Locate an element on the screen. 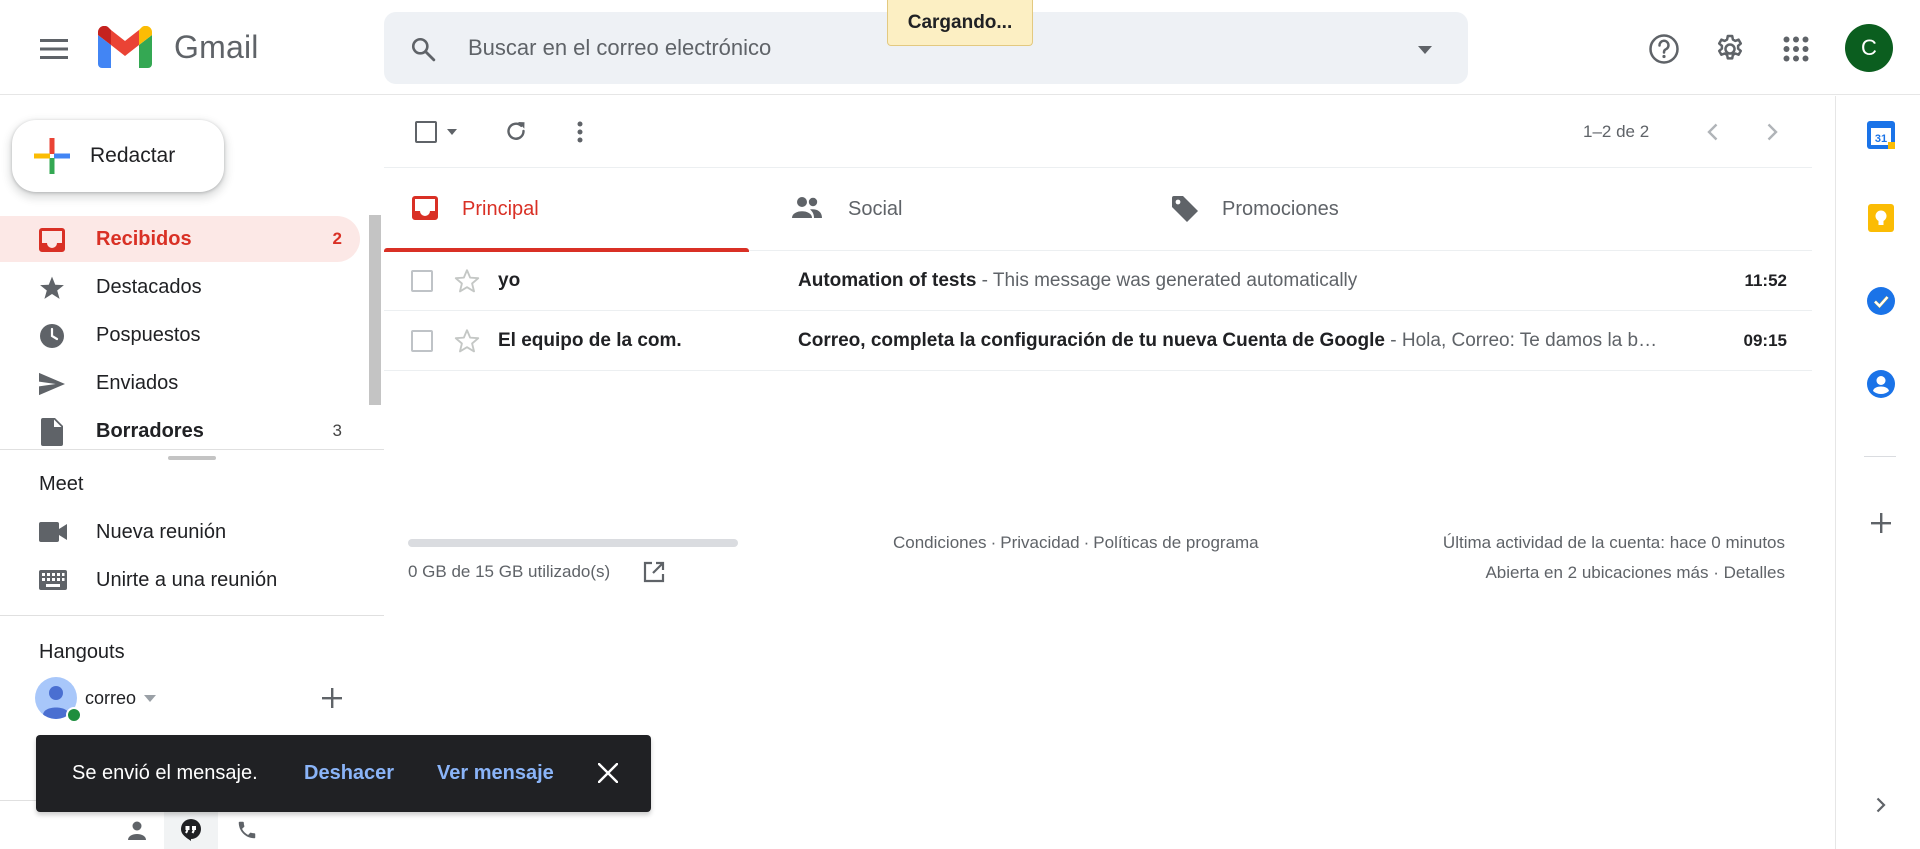 The image size is (1920, 849). meet-item-label: Unirte a una reunión is located at coordinates (187, 579).